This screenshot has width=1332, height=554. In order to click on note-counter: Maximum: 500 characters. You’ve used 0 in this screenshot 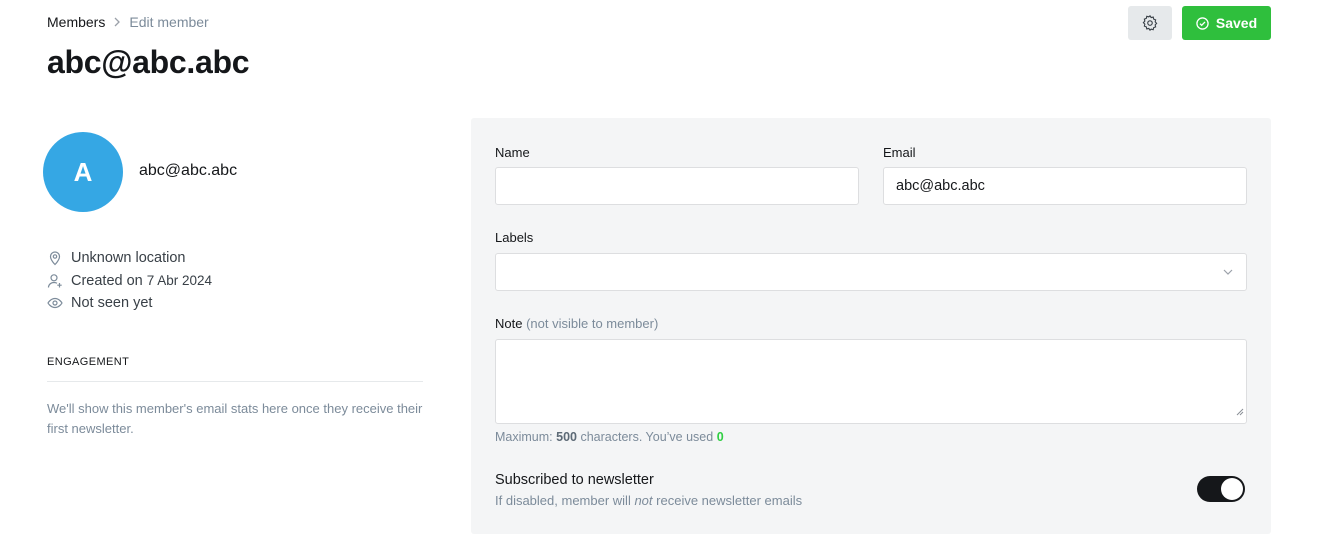, I will do `click(609, 437)`.